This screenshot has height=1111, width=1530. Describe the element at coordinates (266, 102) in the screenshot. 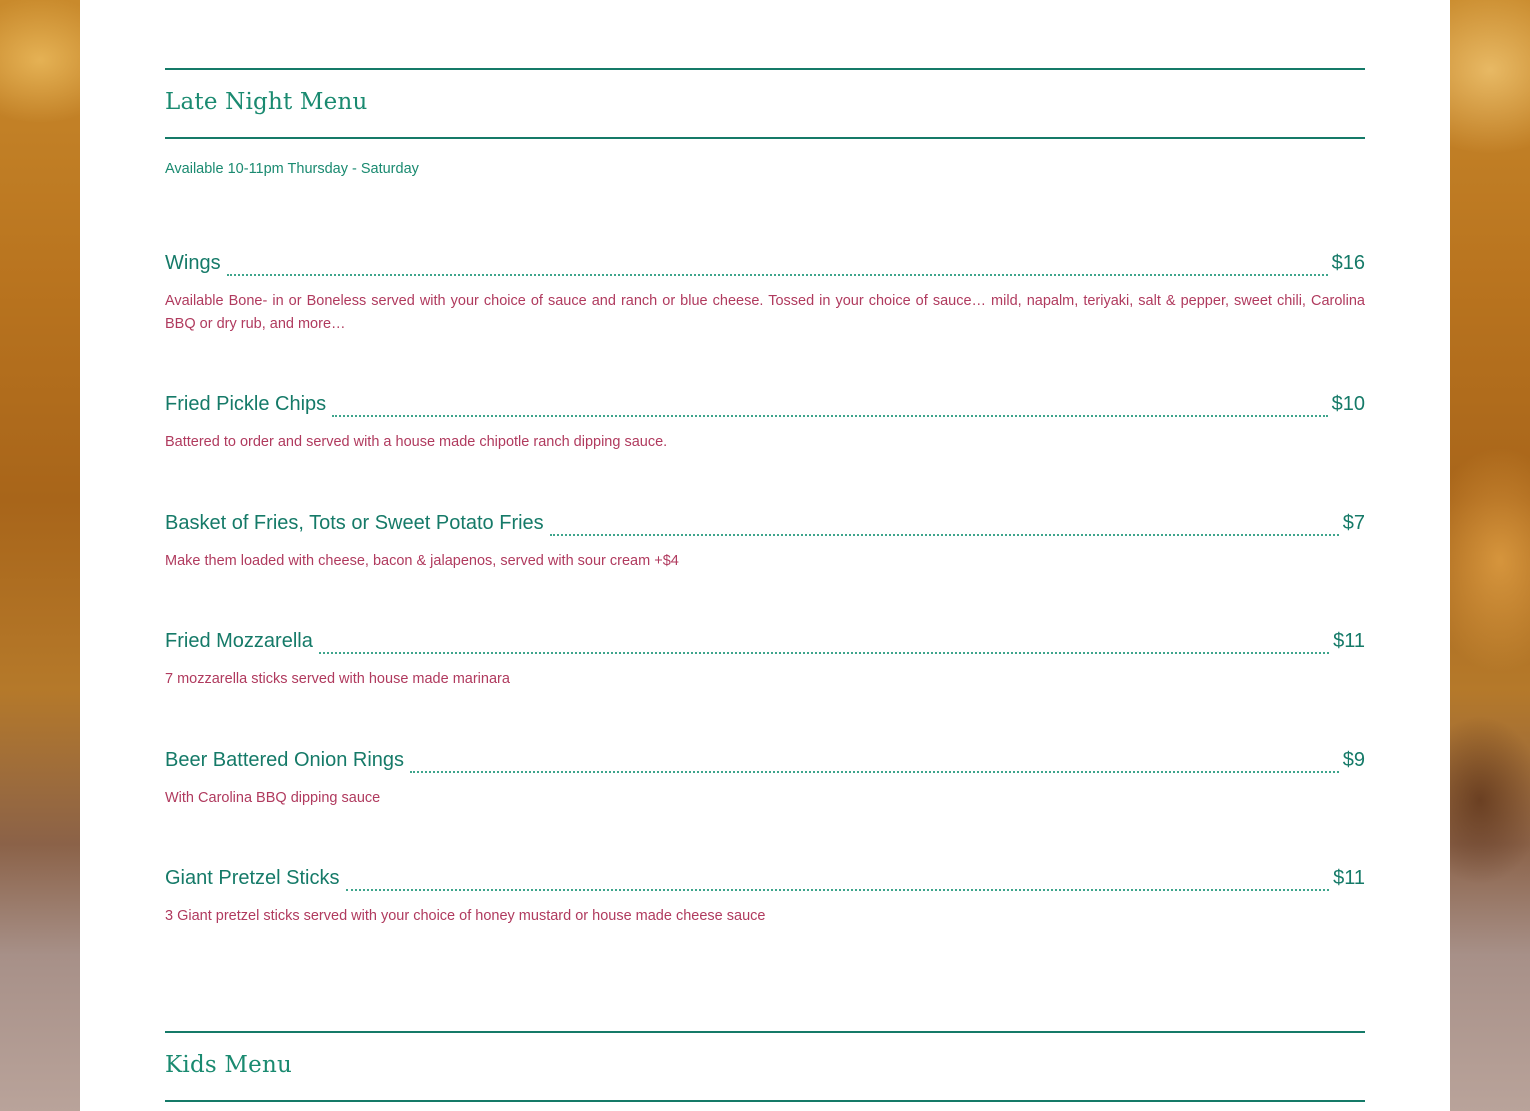

I see `late-night-menu-title: Late Night Menu` at that location.